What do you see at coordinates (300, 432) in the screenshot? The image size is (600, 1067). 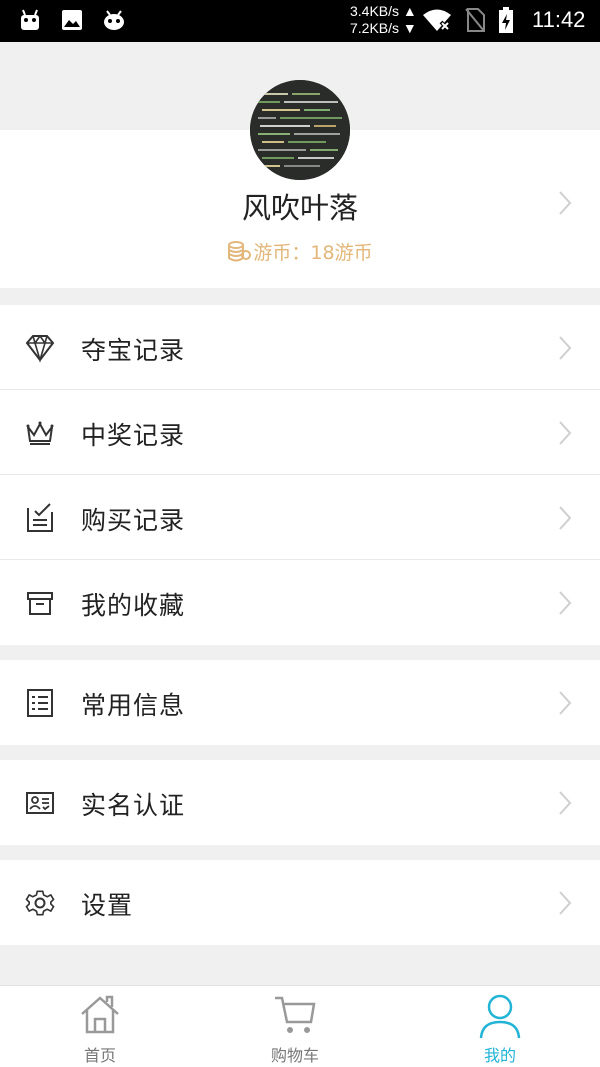 I see `menu-item-prize-records: 中奖记录` at bounding box center [300, 432].